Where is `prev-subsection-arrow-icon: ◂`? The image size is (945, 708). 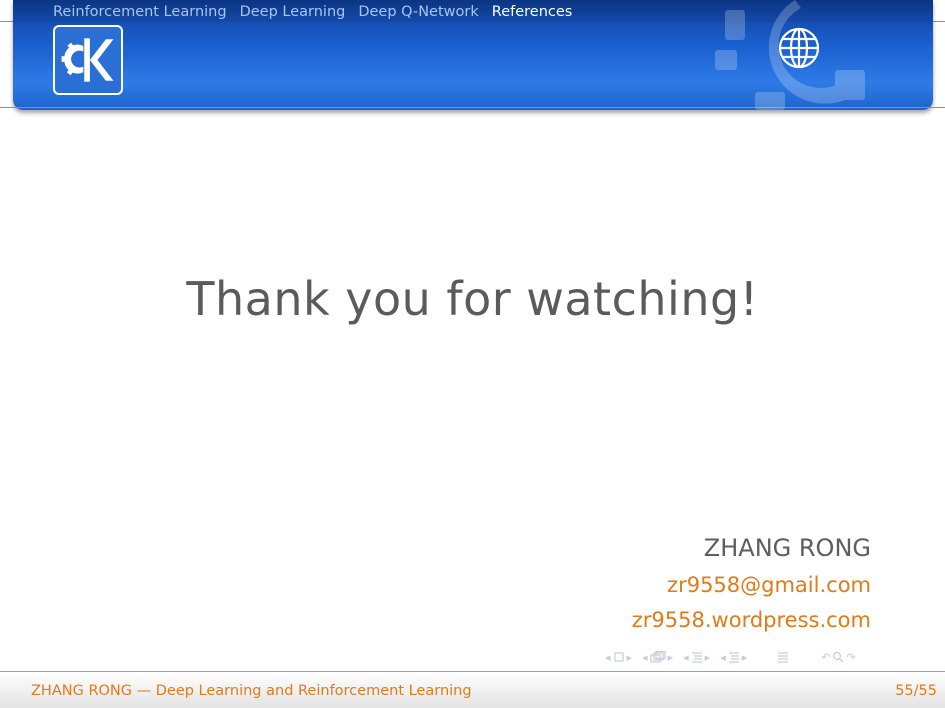
prev-subsection-arrow-icon: ◂ is located at coordinates (723, 657).